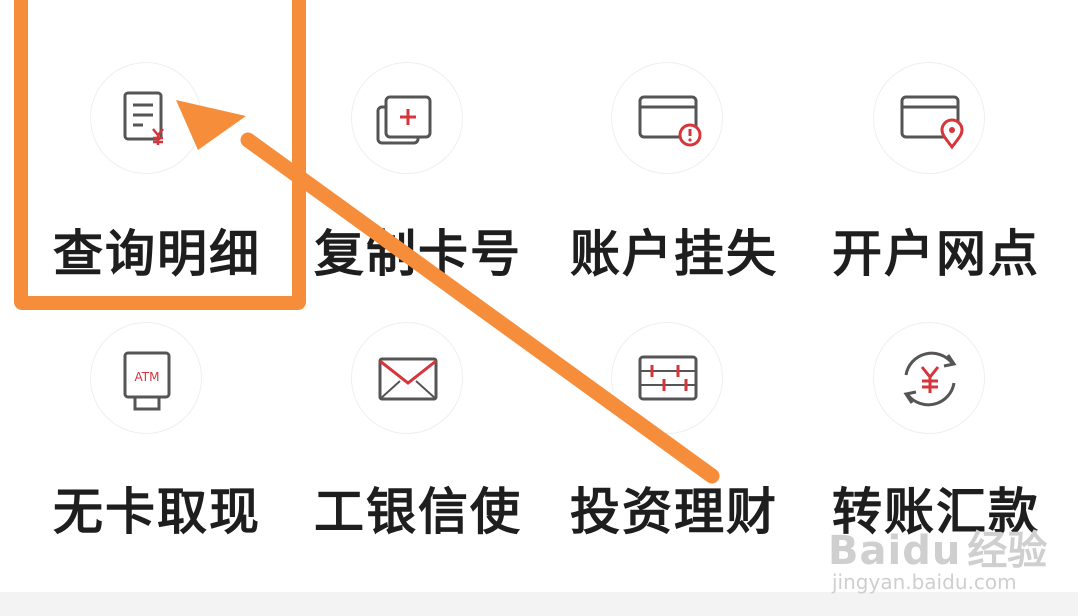 This screenshot has height=616, width=1078. I want to click on abacus-icon, so click(667, 378).